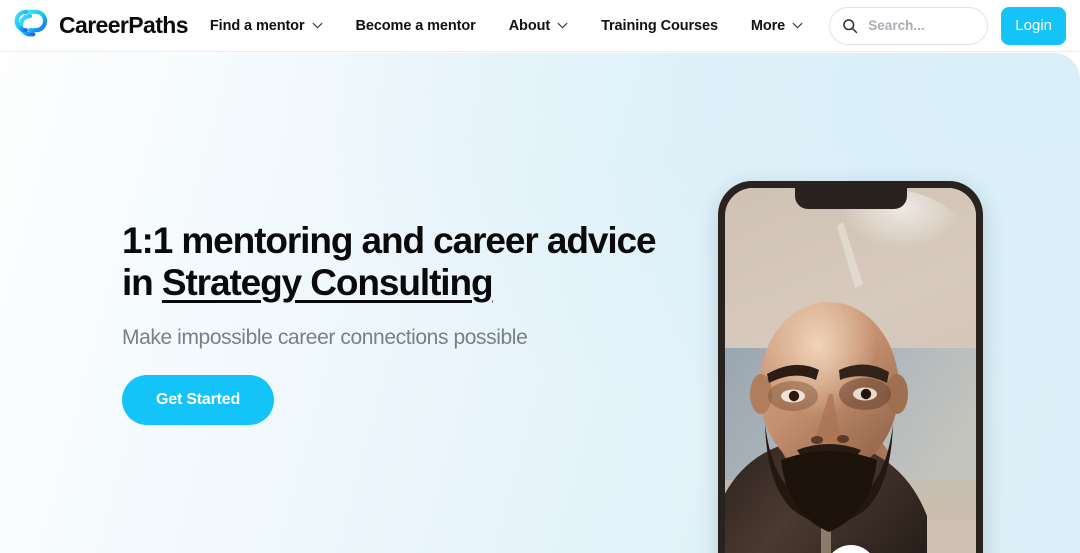 The image size is (1080, 553). Describe the element at coordinates (198, 400) in the screenshot. I see `get-started-button: Get Started` at that location.